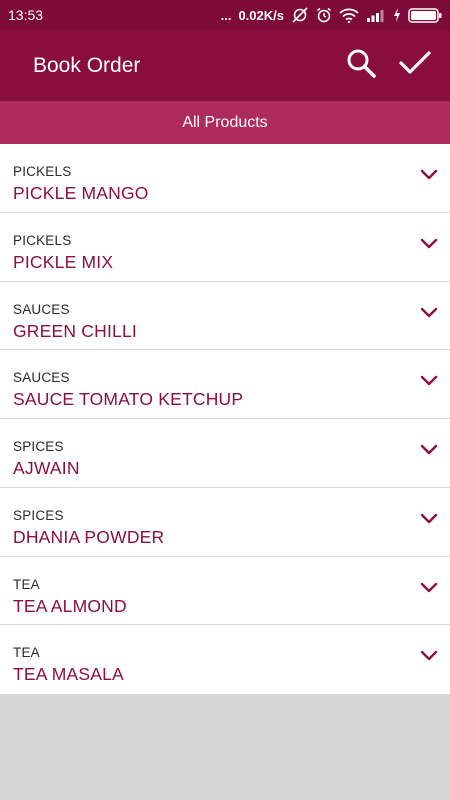  I want to click on app-bar: Book Order, so click(225, 65).